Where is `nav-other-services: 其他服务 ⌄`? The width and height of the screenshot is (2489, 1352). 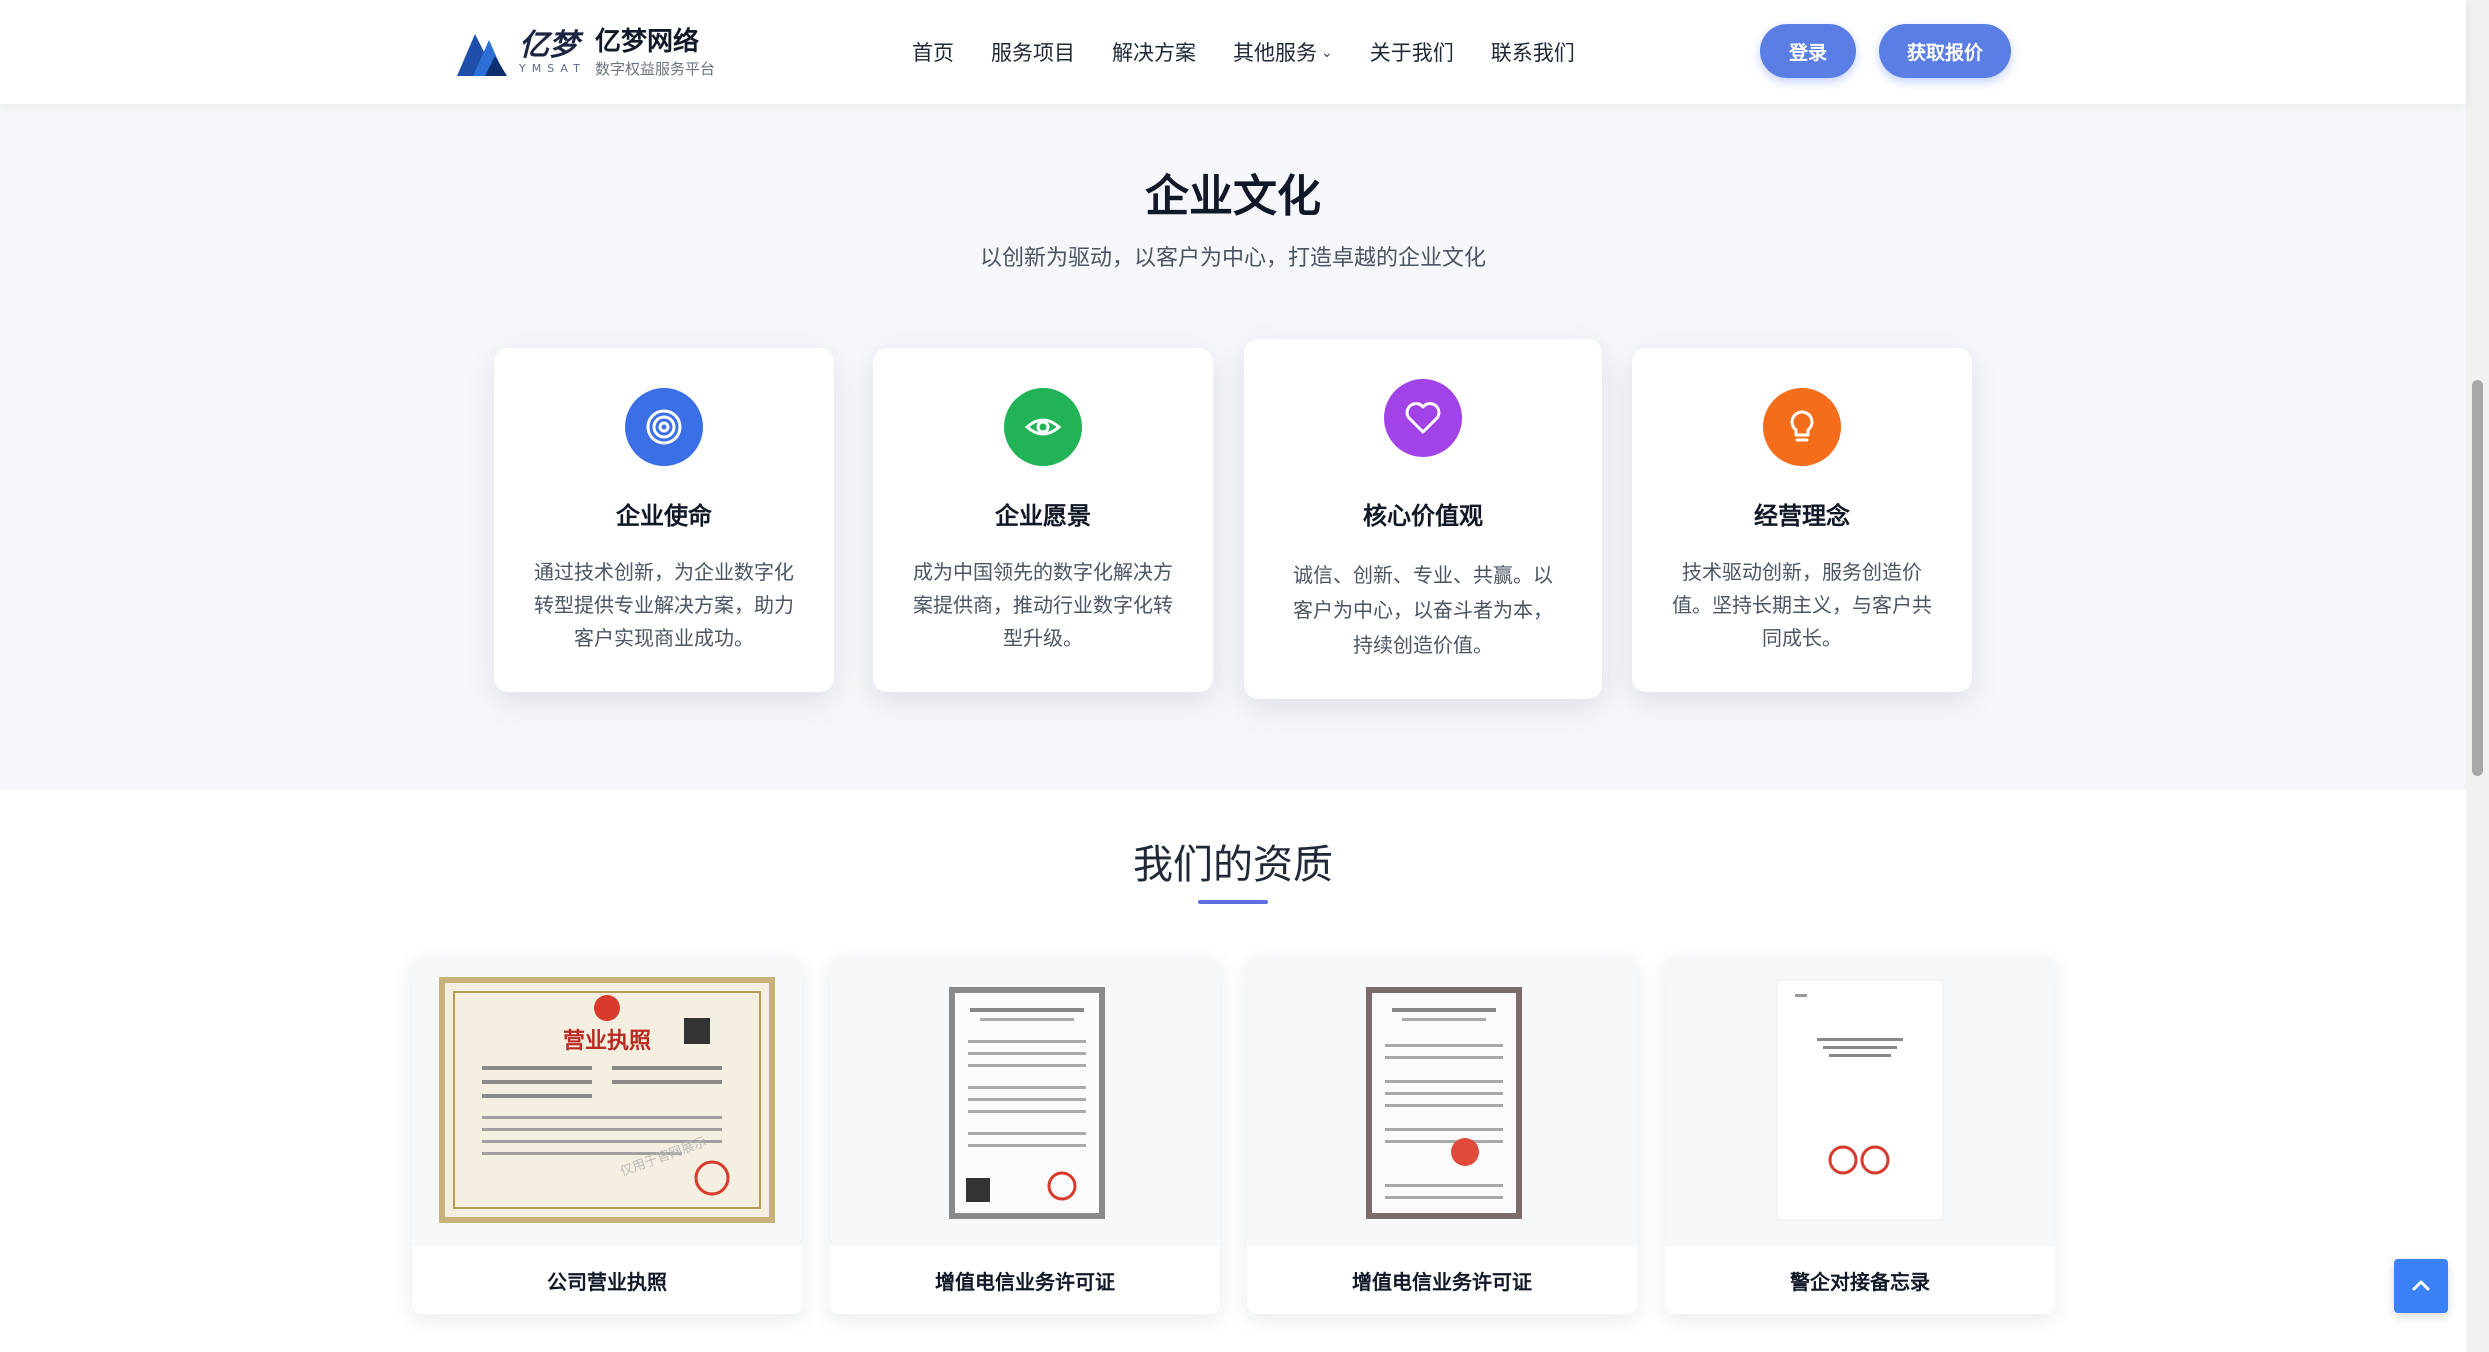 nav-other-services: 其他服务 ⌄ is located at coordinates (1283, 53).